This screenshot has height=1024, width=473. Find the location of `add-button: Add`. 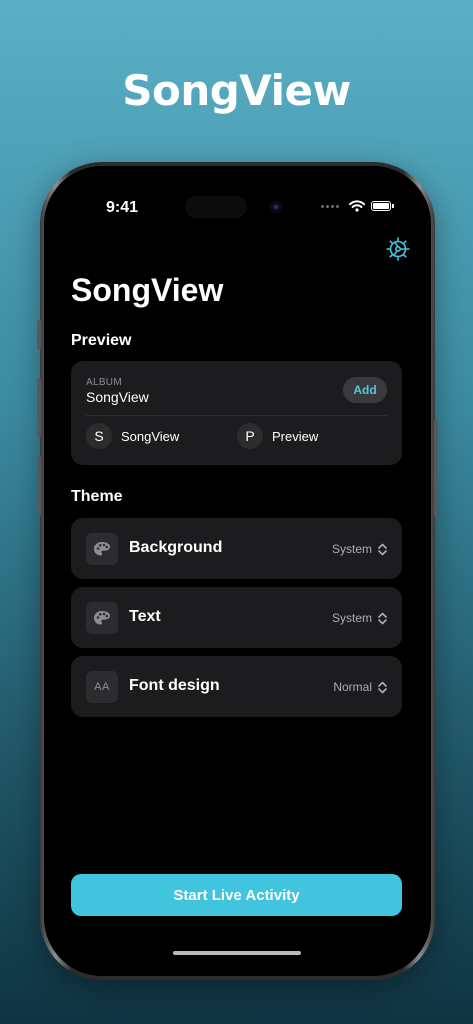

add-button: Add is located at coordinates (365, 390).